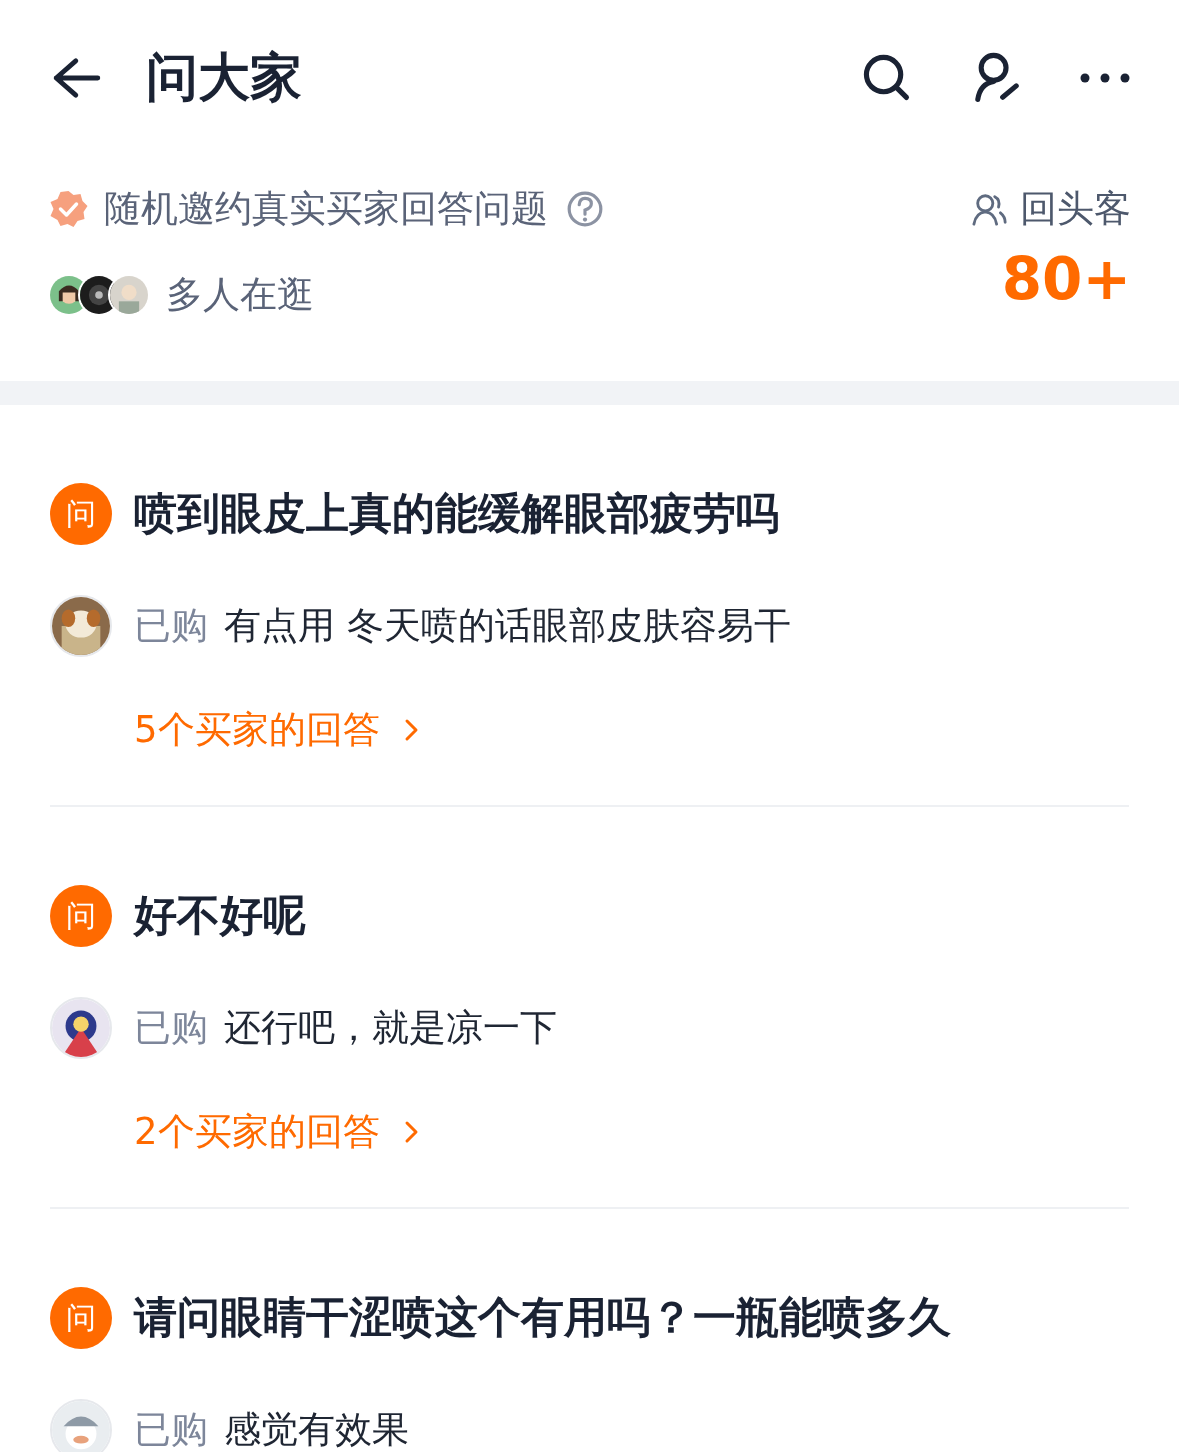 This screenshot has height=1452, width=1179. I want to click on answer-text: 感觉有效果, so click(316, 1429).